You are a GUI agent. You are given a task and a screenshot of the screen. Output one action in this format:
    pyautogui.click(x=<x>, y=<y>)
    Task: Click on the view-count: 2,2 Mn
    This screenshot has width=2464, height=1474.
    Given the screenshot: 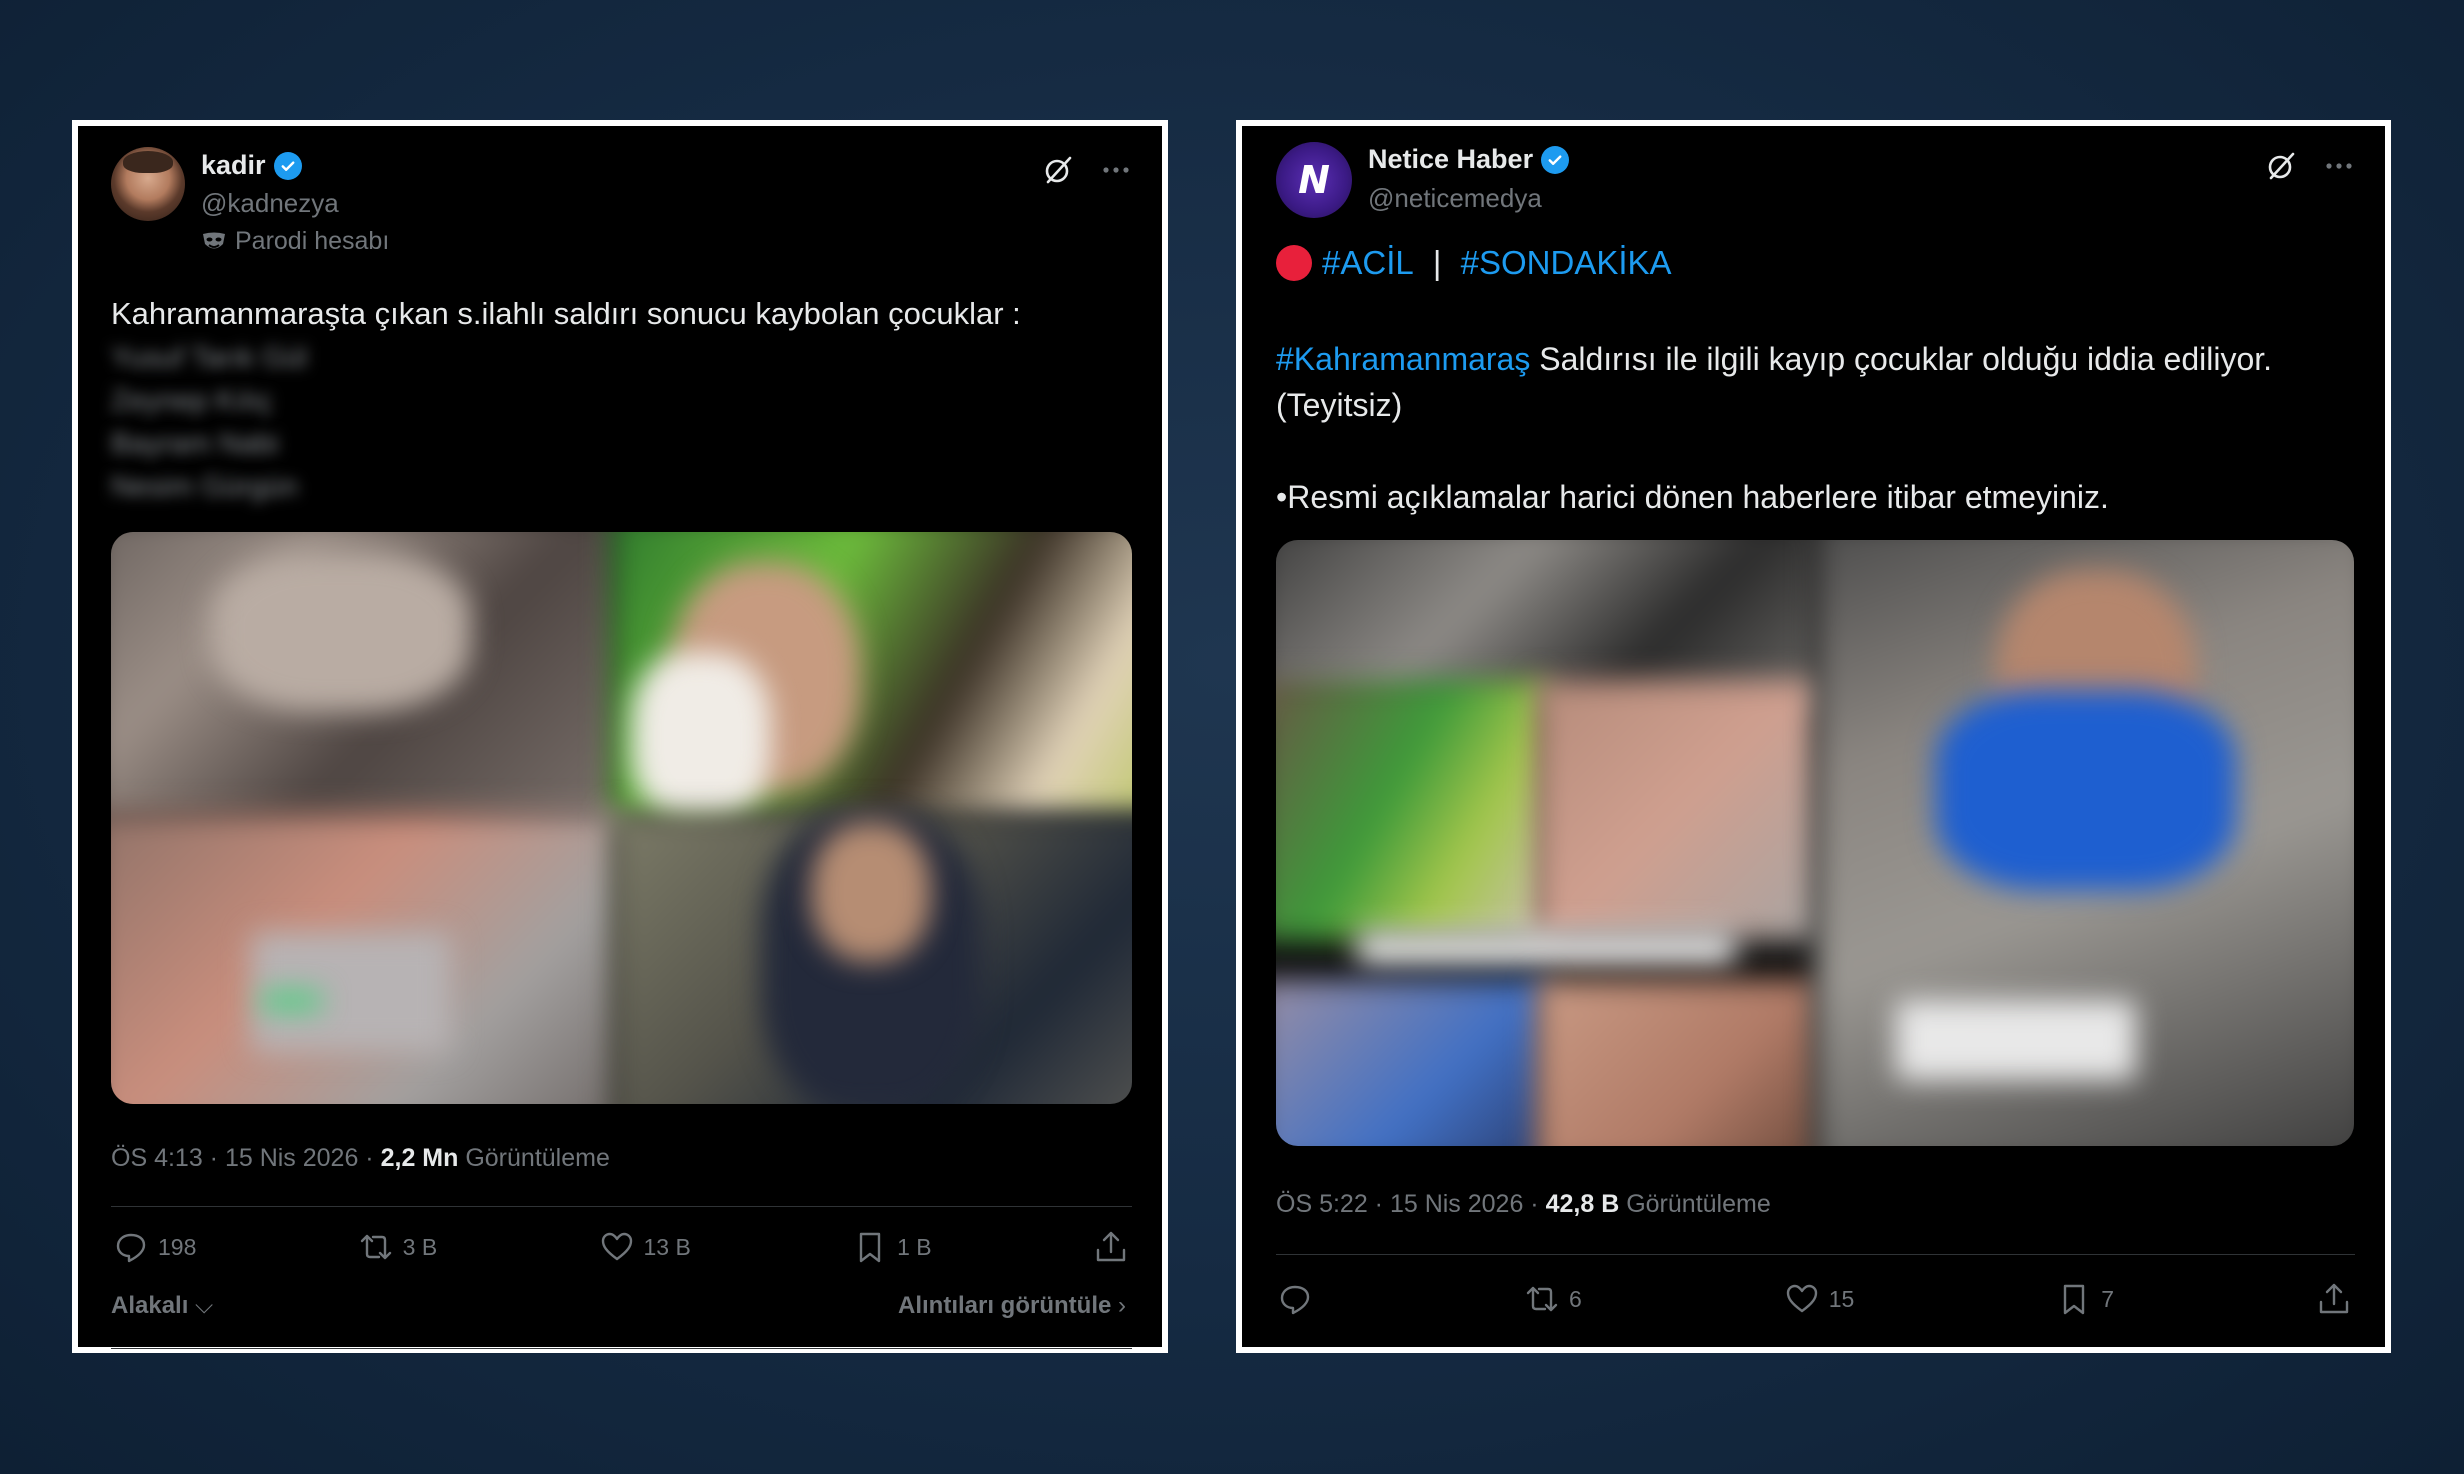 What is the action you would take?
    pyautogui.click(x=419, y=1158)
    